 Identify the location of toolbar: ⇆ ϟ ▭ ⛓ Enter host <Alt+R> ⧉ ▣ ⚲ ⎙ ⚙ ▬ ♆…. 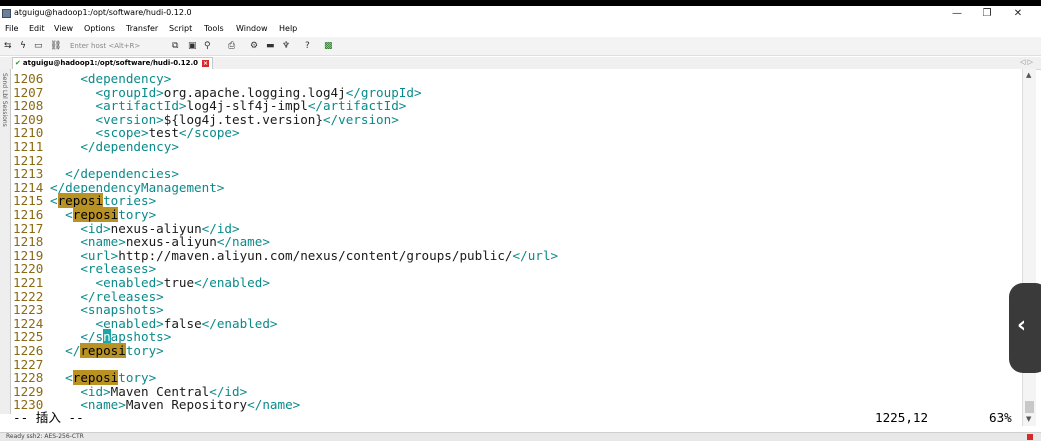
(520, 46).